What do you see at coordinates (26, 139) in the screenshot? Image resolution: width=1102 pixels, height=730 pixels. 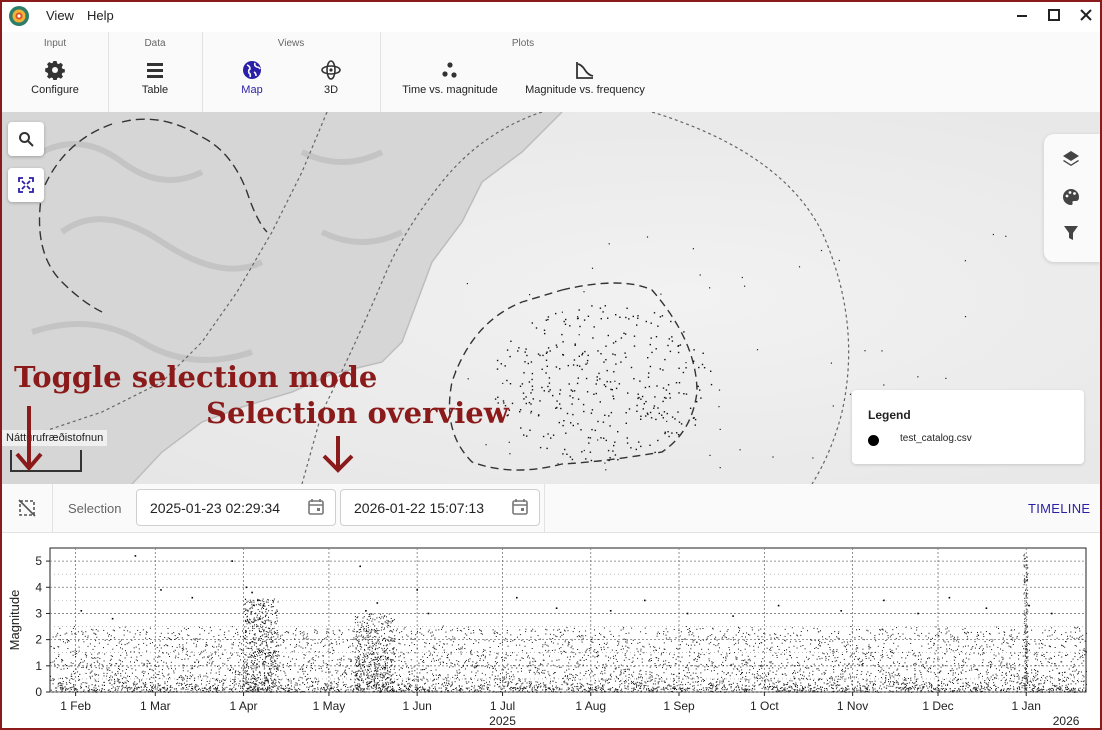 I see `map-search-button` at bounding box center [26, 139].